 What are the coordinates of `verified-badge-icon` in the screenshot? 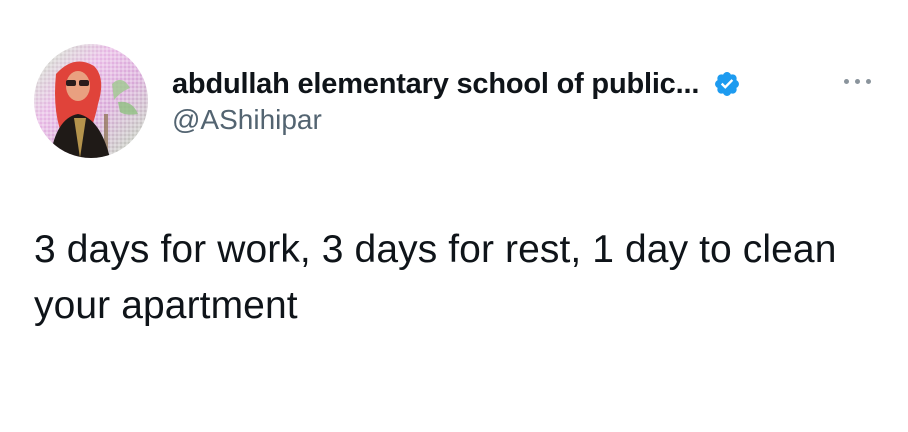 It's located at (727, 84).